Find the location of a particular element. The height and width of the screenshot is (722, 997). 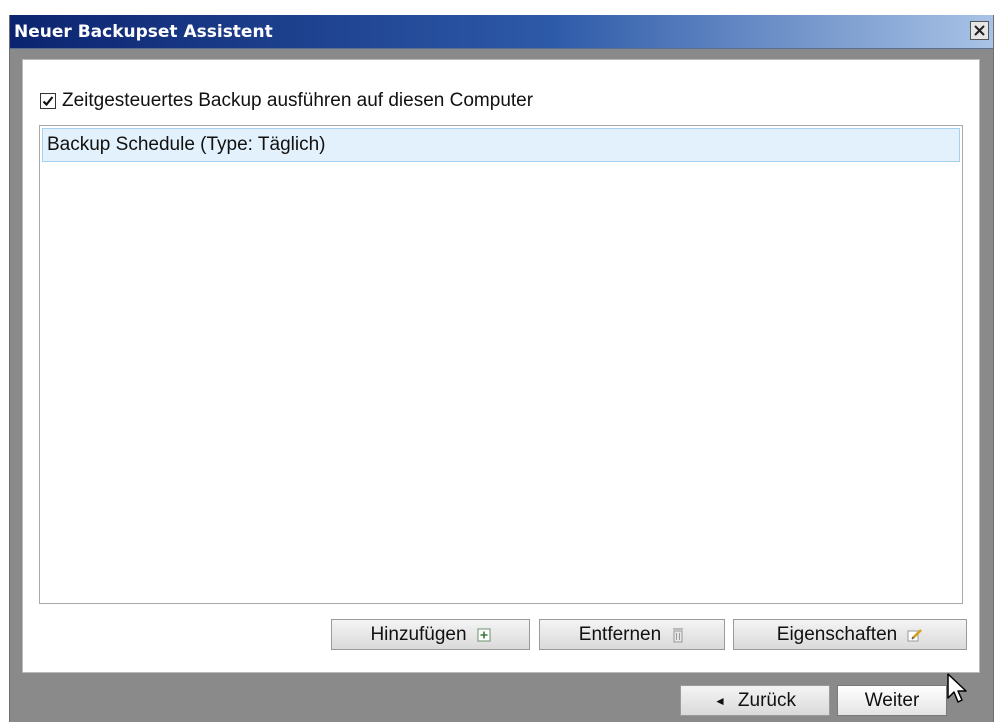

window-title: Neuer Backupset Assistent is located at coordinates (143, 32).